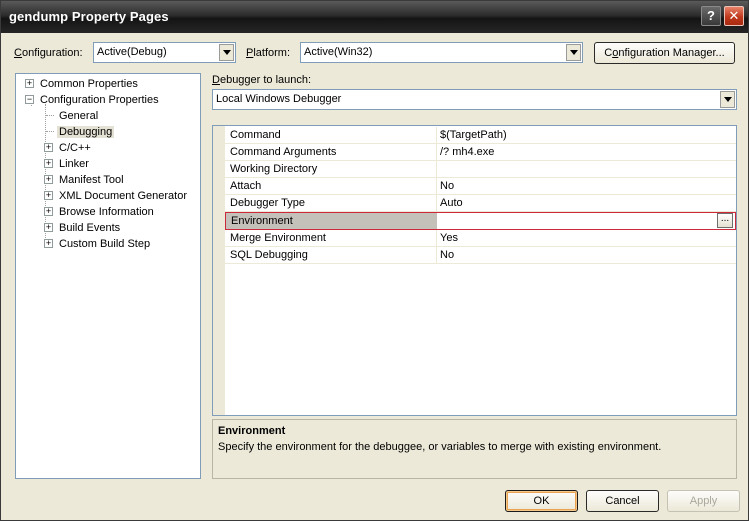 The width and height of the screenshot is (749, 521). Describe the element at coordinates (48, 53) in the screenshot. I see `configuration-label: Configuration:` at that location.